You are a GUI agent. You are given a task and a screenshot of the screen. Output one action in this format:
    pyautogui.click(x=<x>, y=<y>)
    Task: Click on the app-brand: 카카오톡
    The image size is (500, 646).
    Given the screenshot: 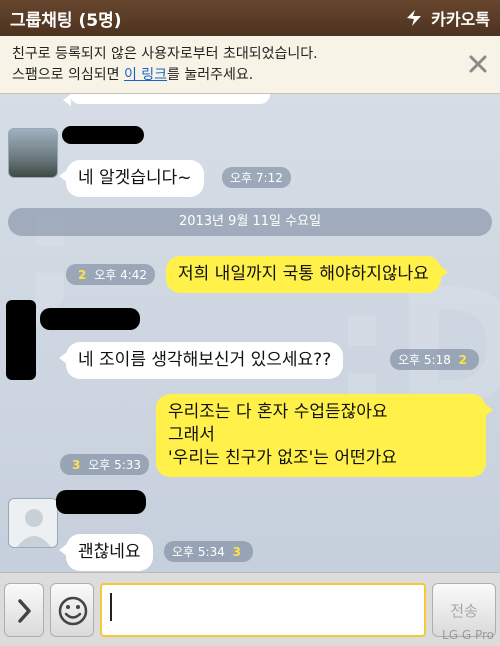 What is the action you would take?
    pyautogui.click(x=446, y=18)
    